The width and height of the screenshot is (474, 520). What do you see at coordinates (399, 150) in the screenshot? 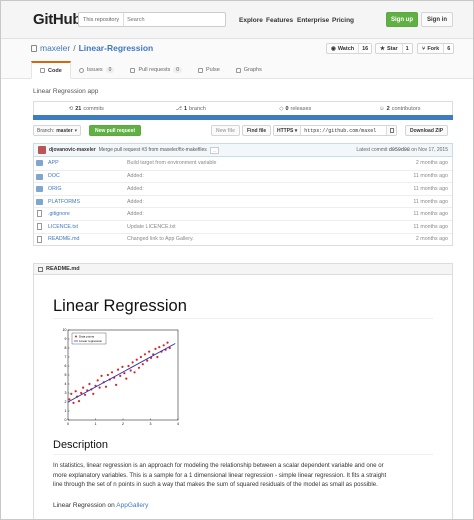
I see `commit-sha: d959d98` at bounding box center [399, 150].